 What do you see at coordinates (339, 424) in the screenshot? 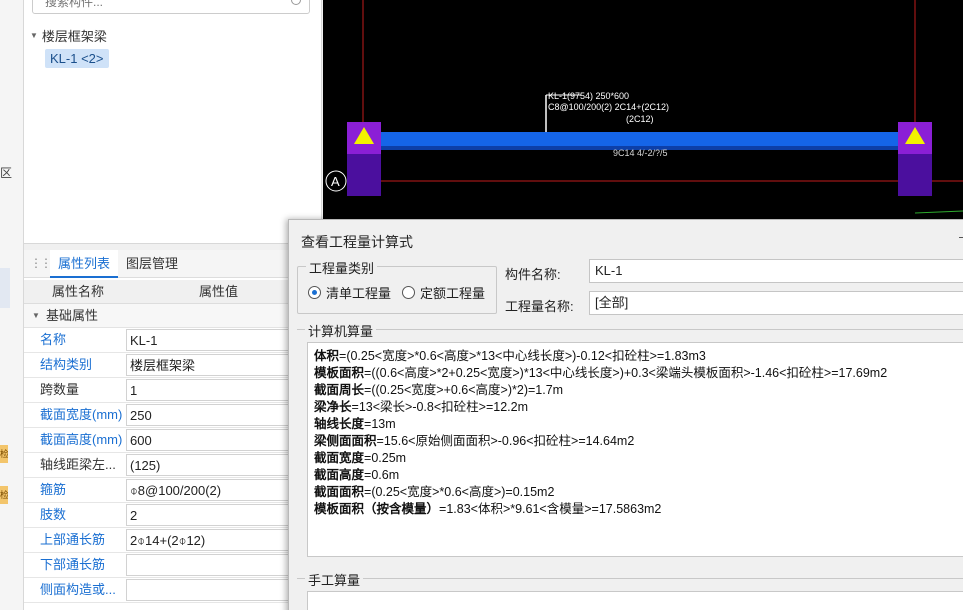
I see `calc-key: 轴线长度` at bounding box center [339, 424].